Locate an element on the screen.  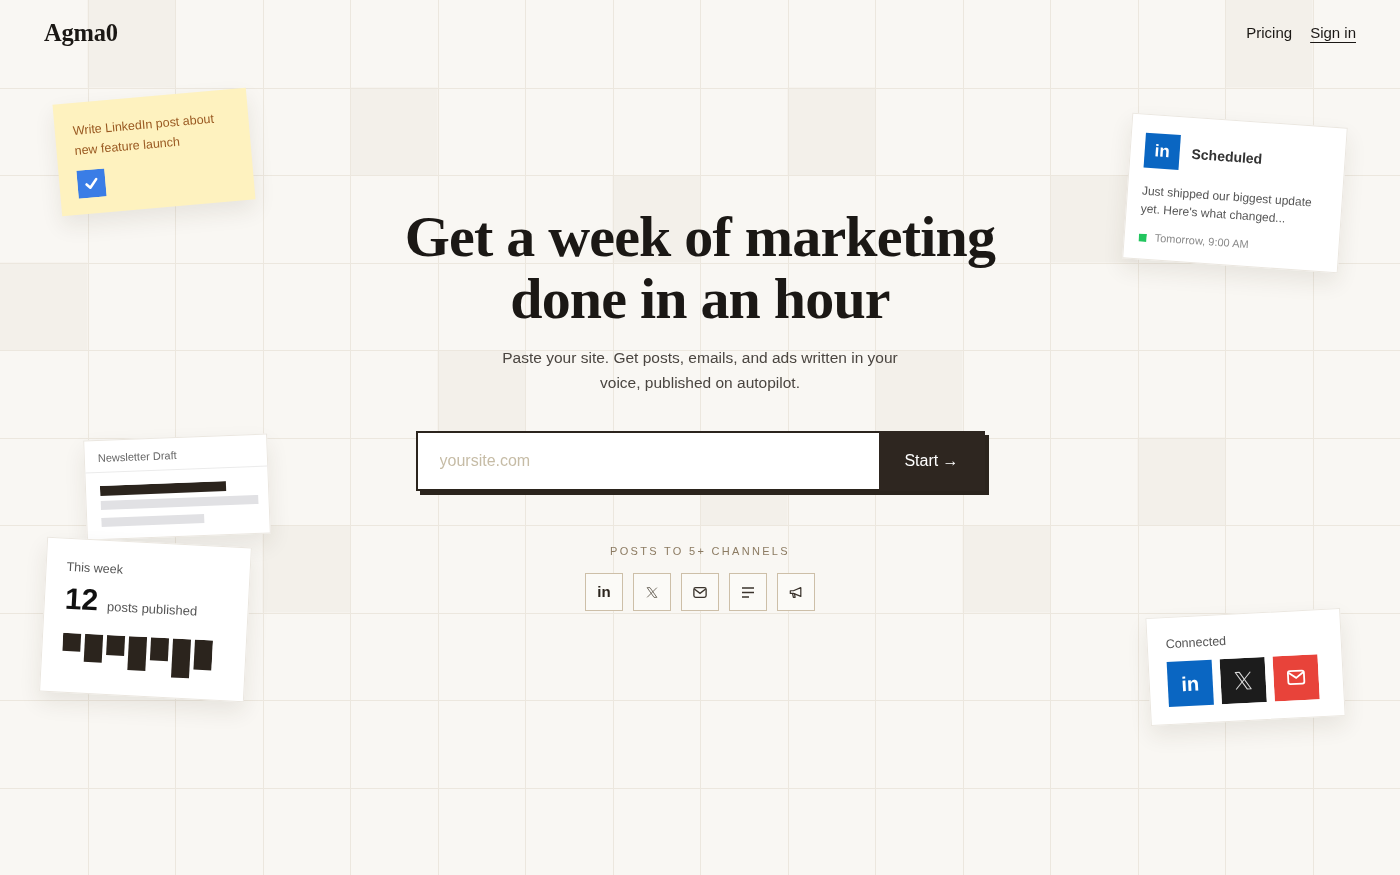
x-mark-icon is located at coordinates (1243, 681).